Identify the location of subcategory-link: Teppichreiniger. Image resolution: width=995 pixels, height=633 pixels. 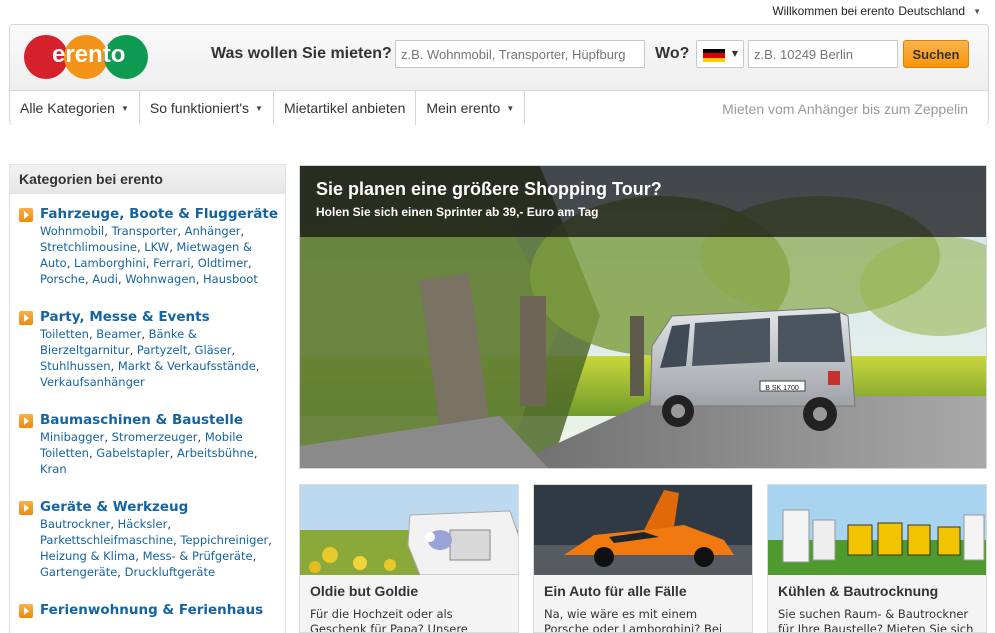
(224, 540).